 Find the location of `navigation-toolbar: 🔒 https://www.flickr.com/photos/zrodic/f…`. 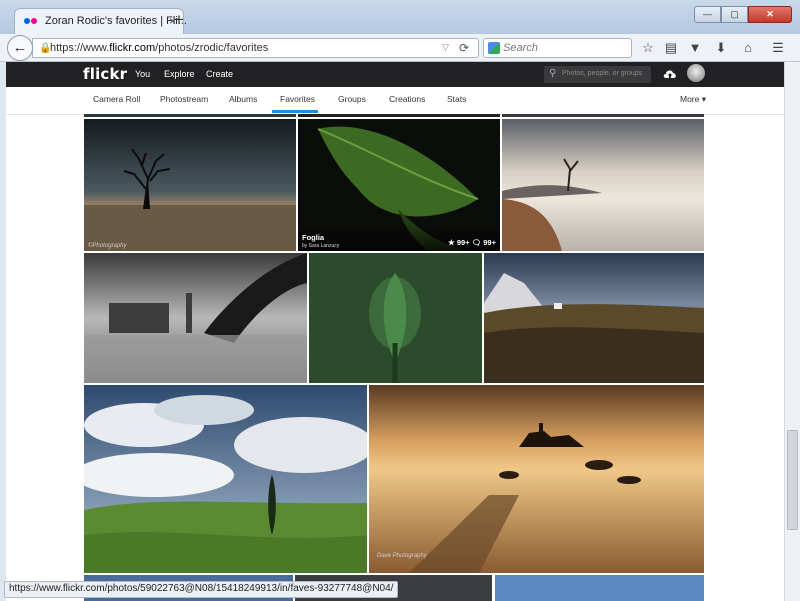

navigation-toolbar: 🔒 https://www.flickr.com/photos/zrodic/f… is located at coordinates (400, 48).